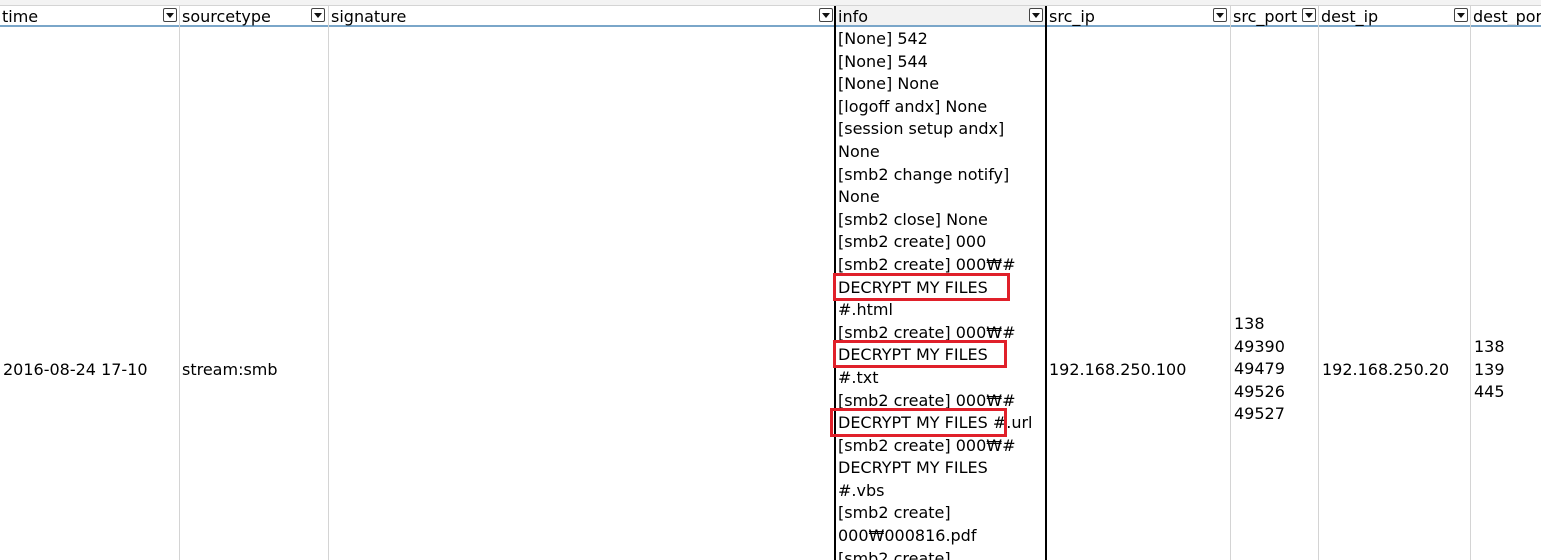 The height and width of the screenshot is (560, 1541). What do you see at coordinates (913, 468) in the screenshot?
I see `info-line: DECRYPT MY FILES` at bounding box center [913, 468].